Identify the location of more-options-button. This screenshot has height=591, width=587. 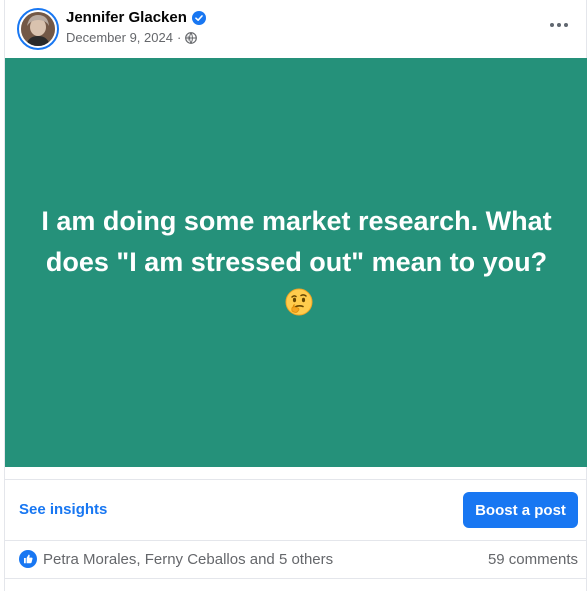
(559, 25).